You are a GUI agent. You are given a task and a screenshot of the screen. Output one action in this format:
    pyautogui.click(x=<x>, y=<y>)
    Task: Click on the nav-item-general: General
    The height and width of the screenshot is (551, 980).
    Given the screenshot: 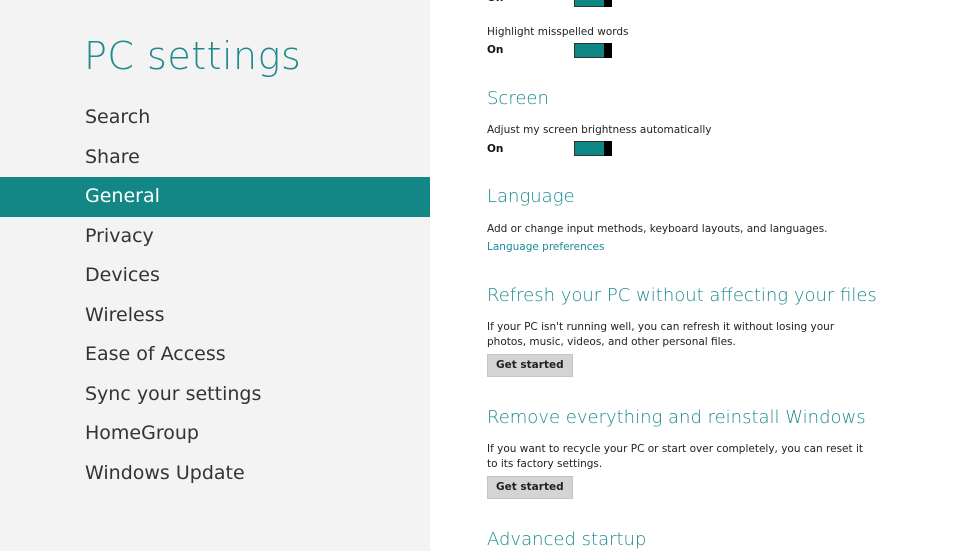 What is the action you would take?
    pyautogui.click(x=215, y=197)
    